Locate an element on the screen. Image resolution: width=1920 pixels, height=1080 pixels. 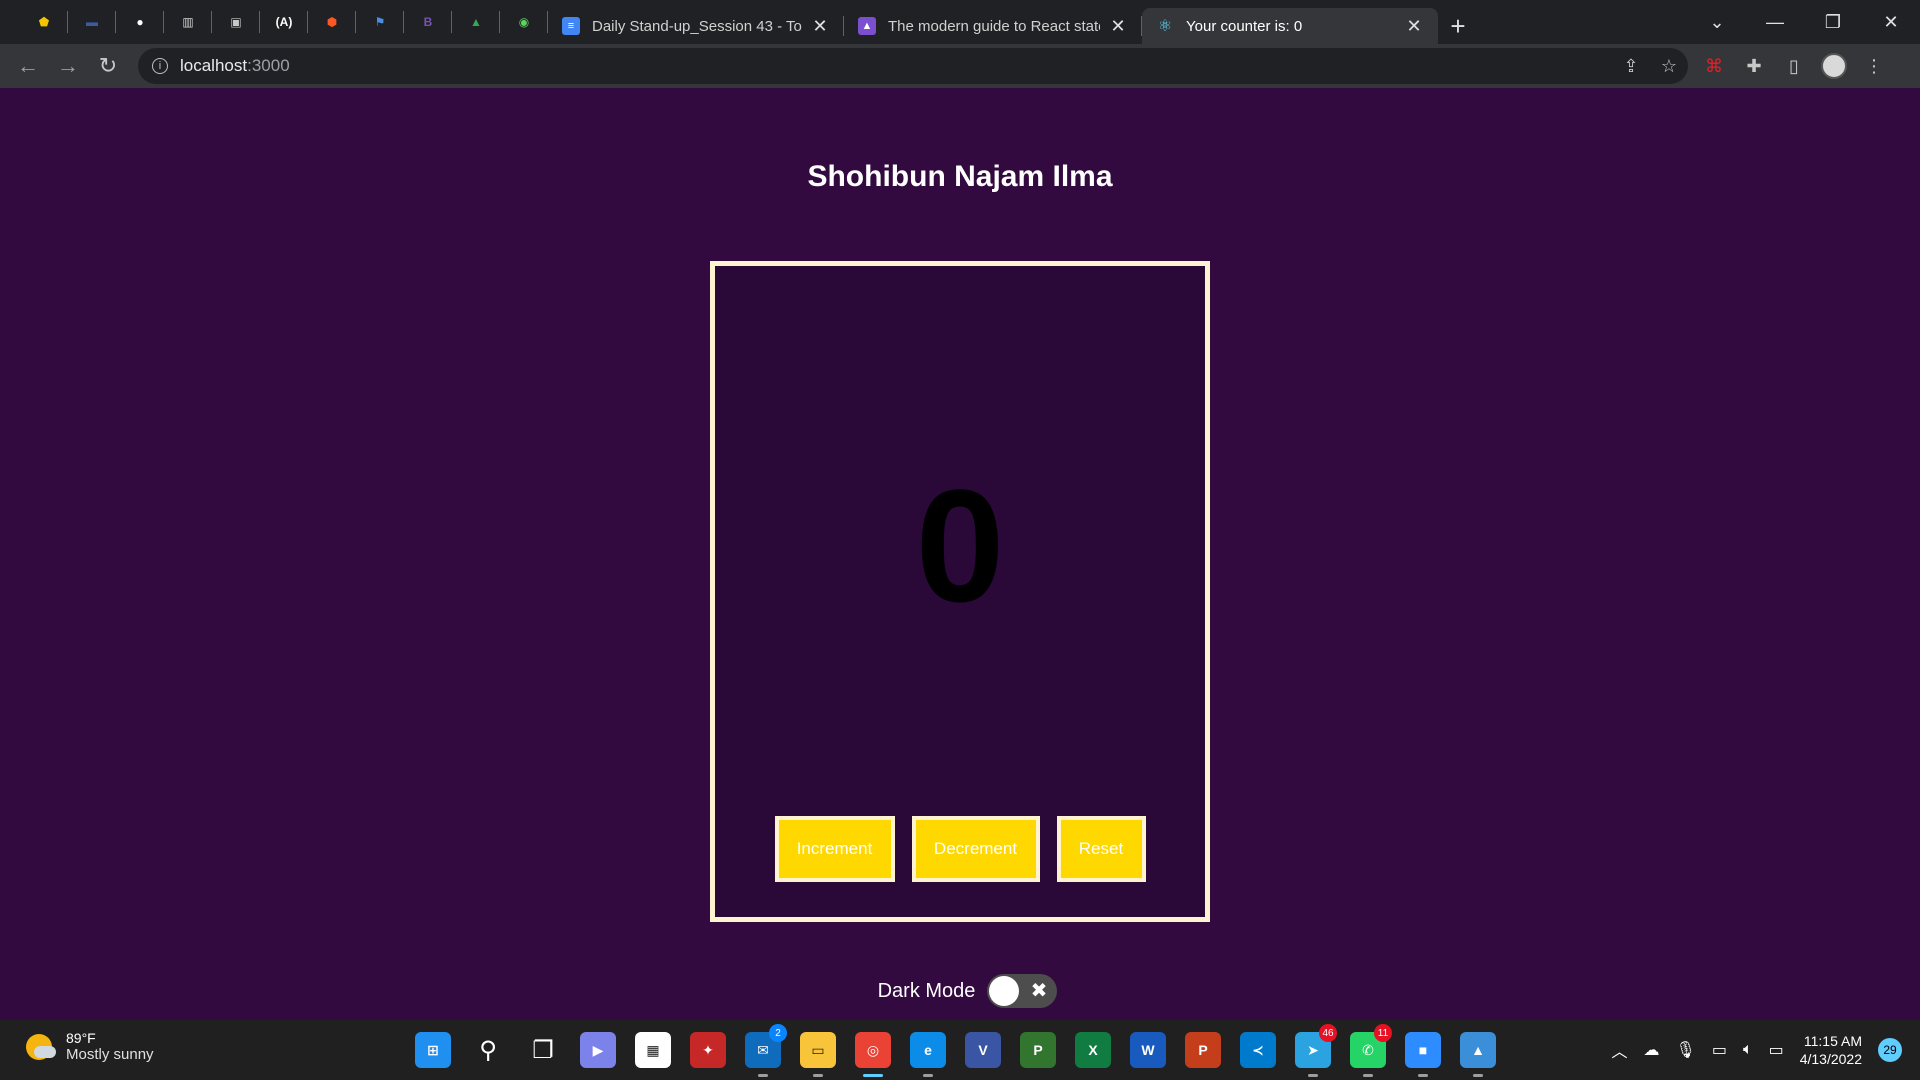
edge-icon: e is located at coordinates (928, 1054).